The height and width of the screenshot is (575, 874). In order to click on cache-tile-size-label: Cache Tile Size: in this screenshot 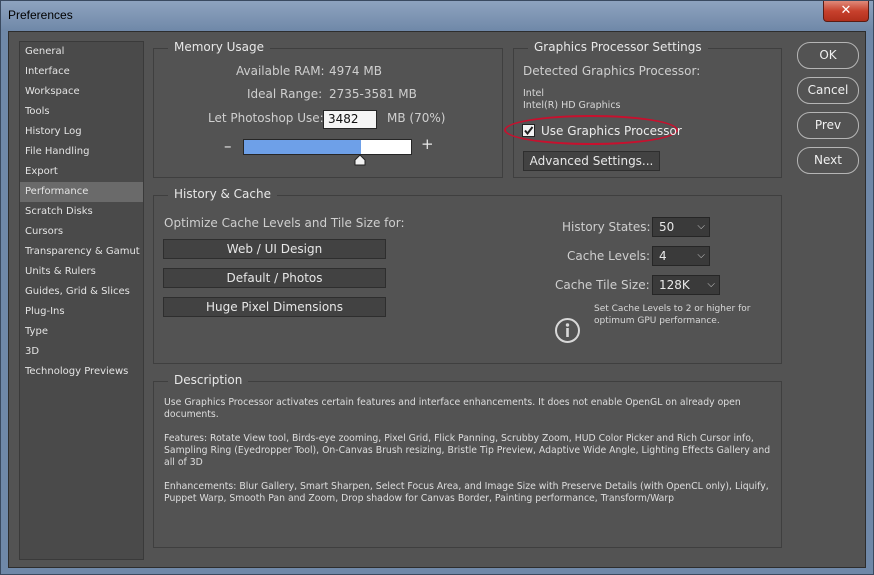, I will do `click(602, 285)`.